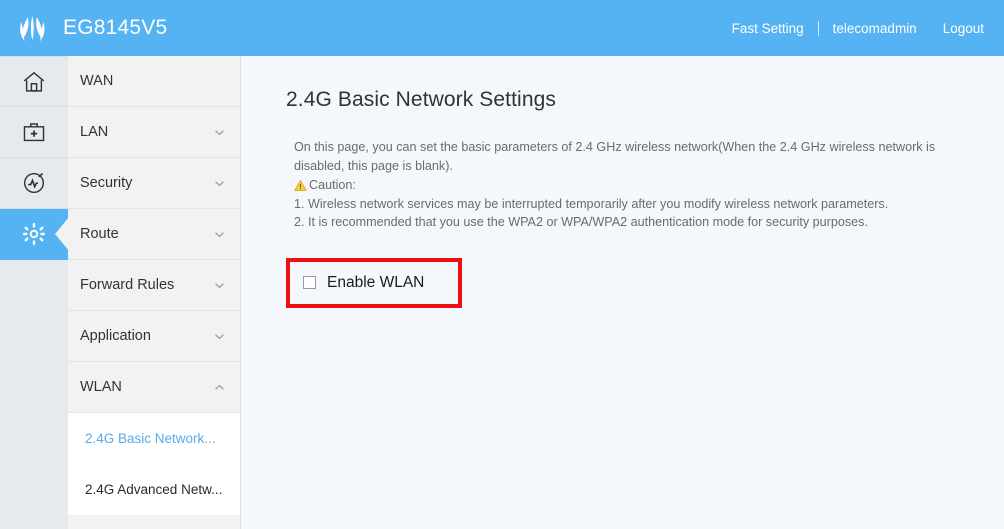  Describe the element at coordinates (373, 165) in the screenshot. I see `description-line-2: disabled, this page is blank).` at that location.